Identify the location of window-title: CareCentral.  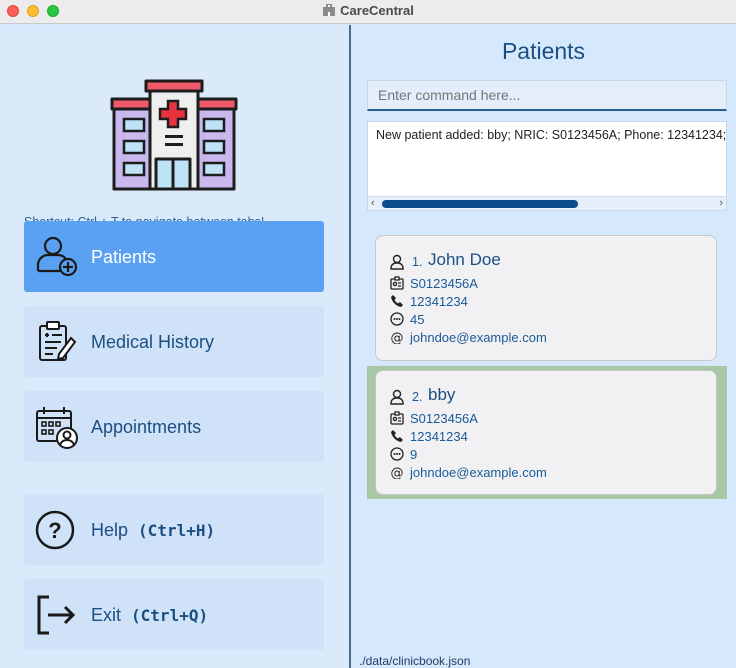
(377, 10).